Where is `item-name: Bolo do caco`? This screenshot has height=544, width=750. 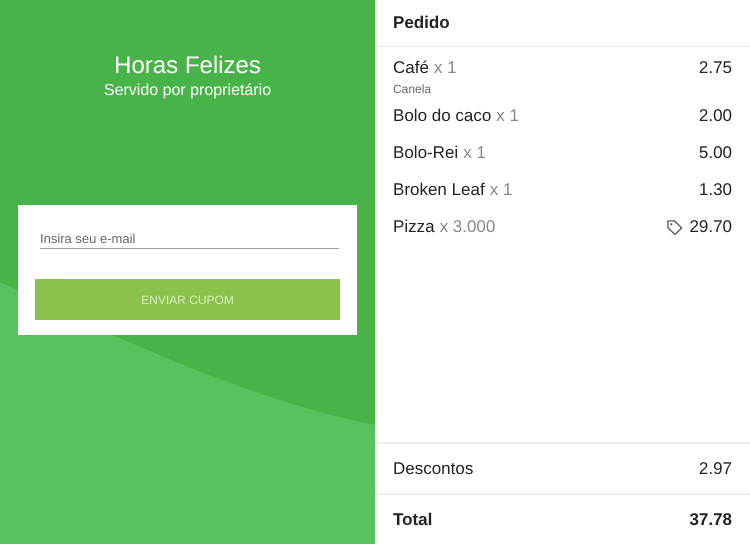 item-name: Bolo do caco is located at coordinates (442, 116).